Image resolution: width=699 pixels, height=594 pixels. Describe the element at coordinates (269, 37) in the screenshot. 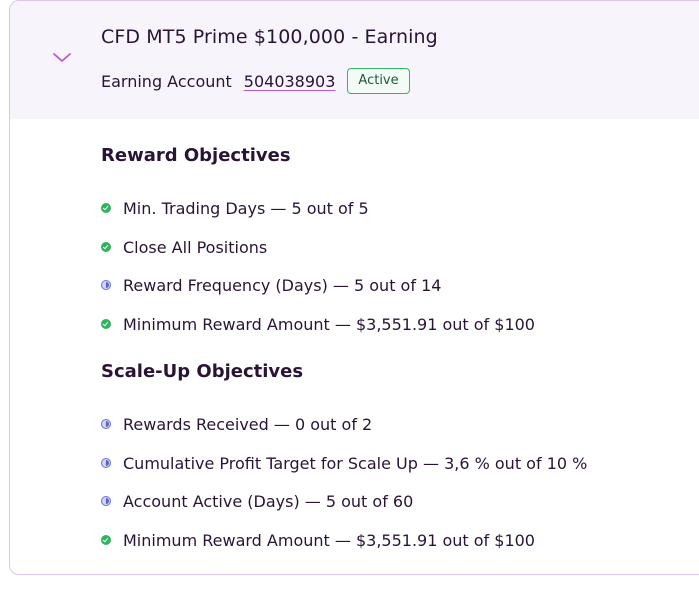

I see `account-title: CFD MT5 Prime $100,000 - Earning` at that location.